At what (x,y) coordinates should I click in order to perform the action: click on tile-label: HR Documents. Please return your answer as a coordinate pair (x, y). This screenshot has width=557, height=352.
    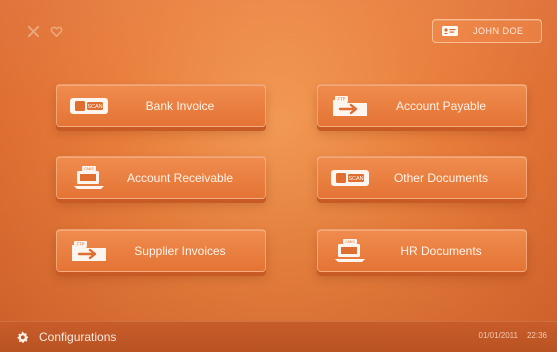
    Looking at the image, I should click on (441, 250).